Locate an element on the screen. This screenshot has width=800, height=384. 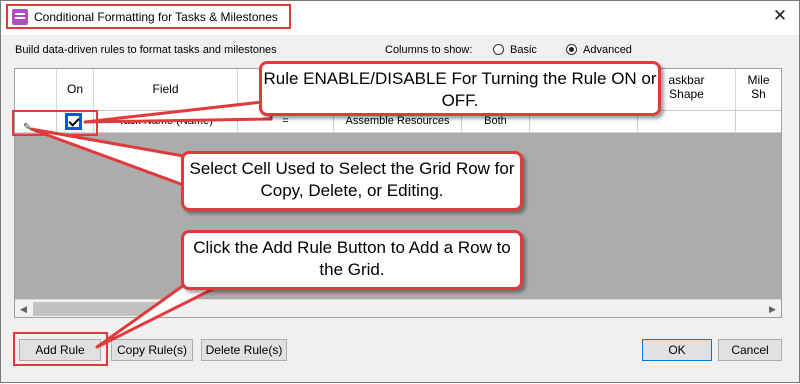
enable-arrow is located at coordinates (178, 111).